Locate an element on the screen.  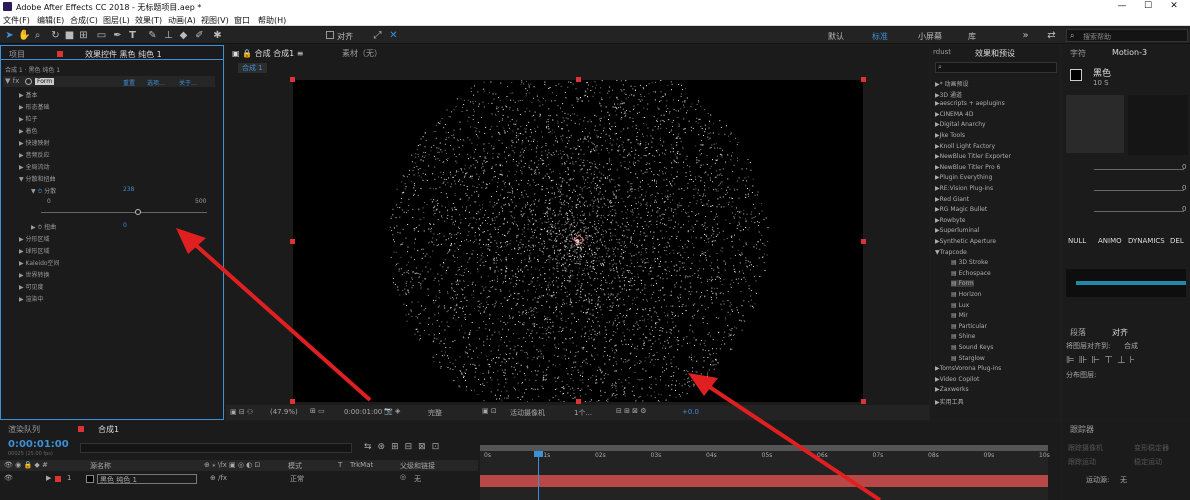
effect-category: ▶实用工具 is located at coordinates (949, 401).